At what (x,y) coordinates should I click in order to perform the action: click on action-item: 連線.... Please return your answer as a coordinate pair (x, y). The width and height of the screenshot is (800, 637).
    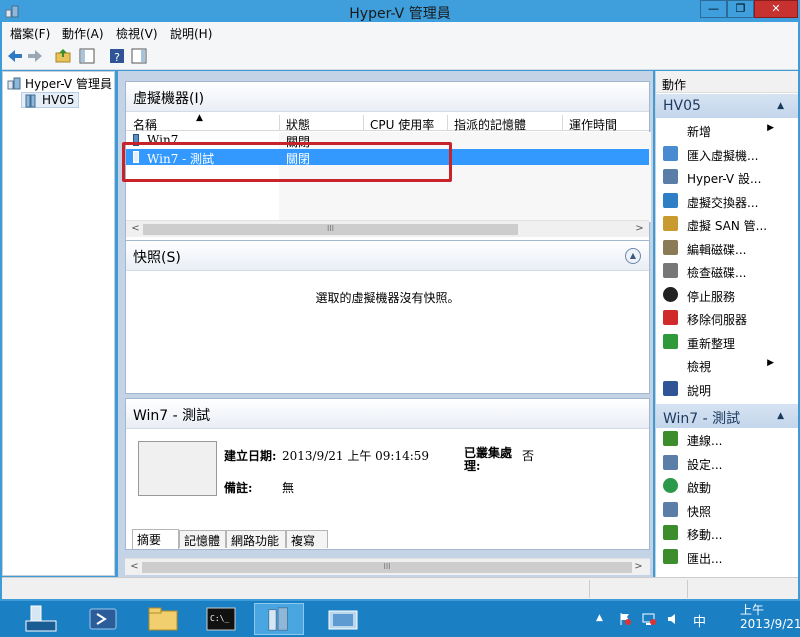
    Looking at the image, I should click on (727, 439).